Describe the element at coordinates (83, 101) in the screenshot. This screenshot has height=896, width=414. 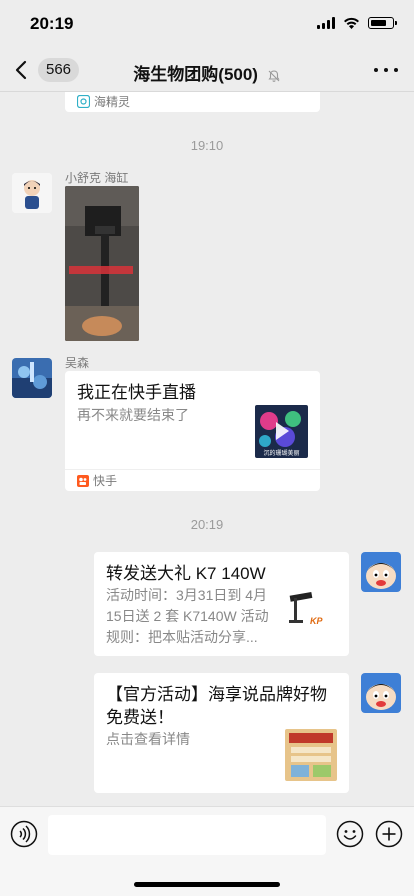
I see `mini-program-icon` at that location.